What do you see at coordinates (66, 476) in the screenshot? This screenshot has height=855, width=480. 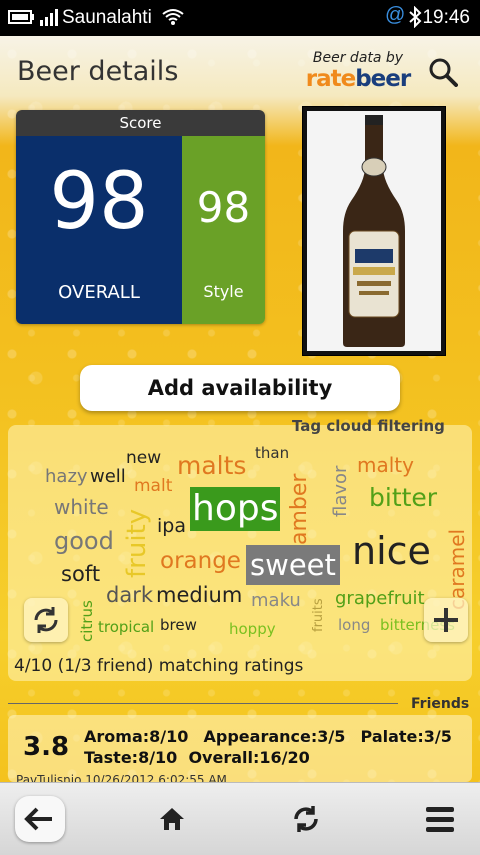 I see `tag-hazy: hazy` at bounding box center [66, 476].